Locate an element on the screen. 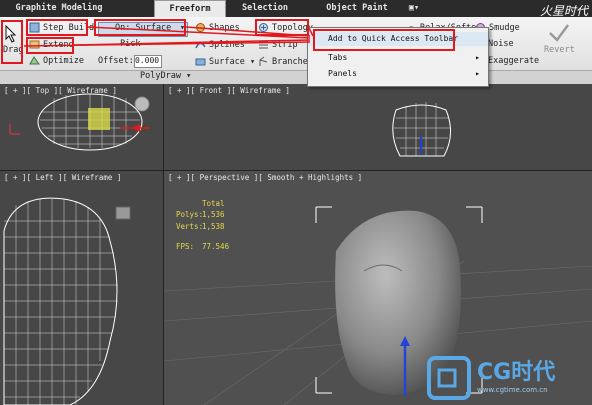  offset-label: Offset: is located at coordinates (116, 61).